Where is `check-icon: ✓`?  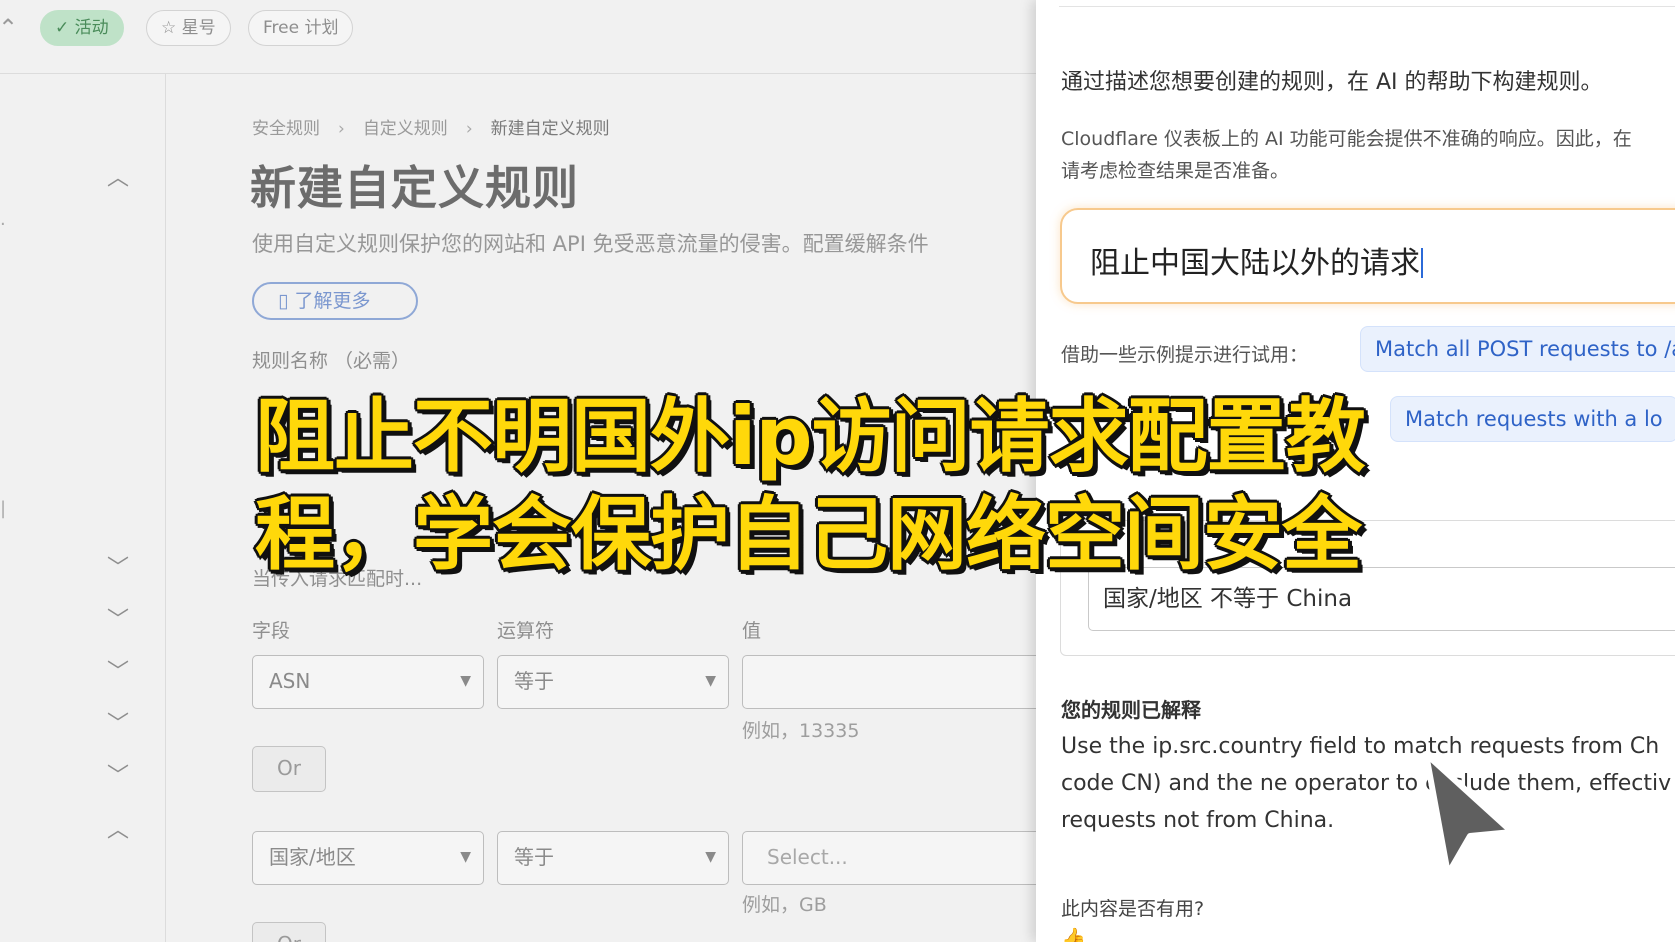 check-icon: ✓ is located at coordinates (62, 28).